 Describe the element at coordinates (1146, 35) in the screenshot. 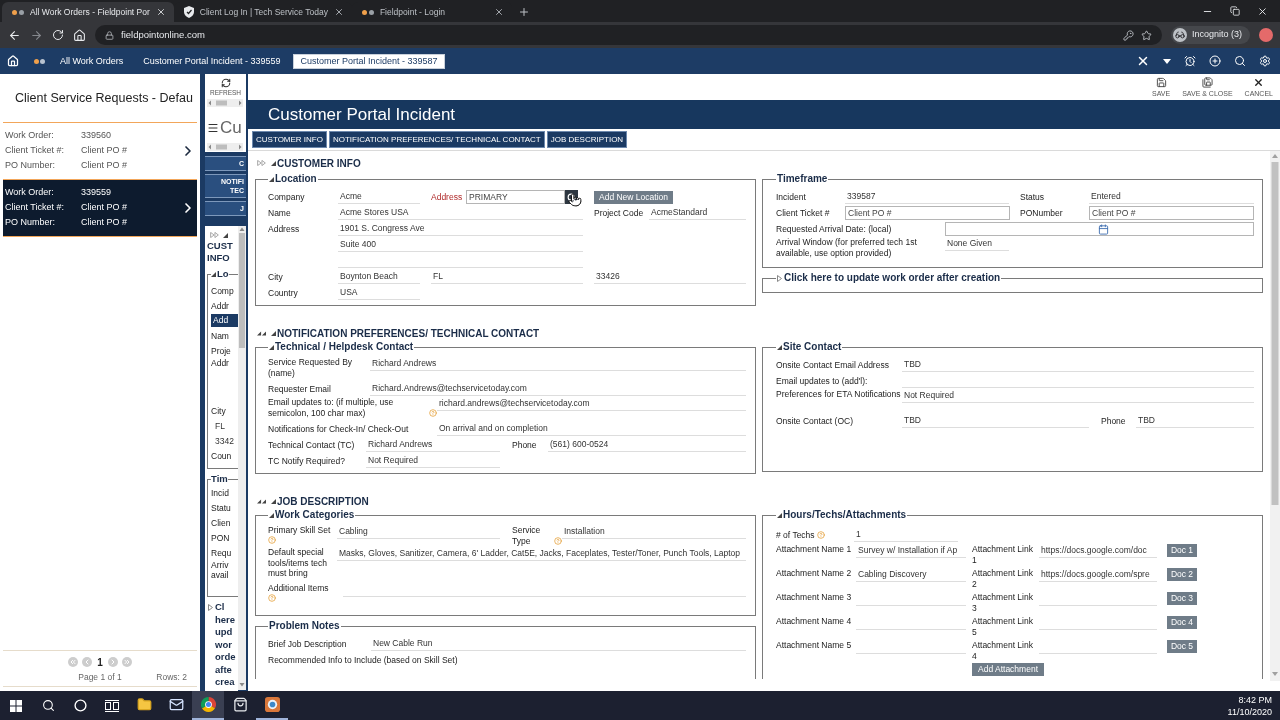

I see `star-icon` at that location.